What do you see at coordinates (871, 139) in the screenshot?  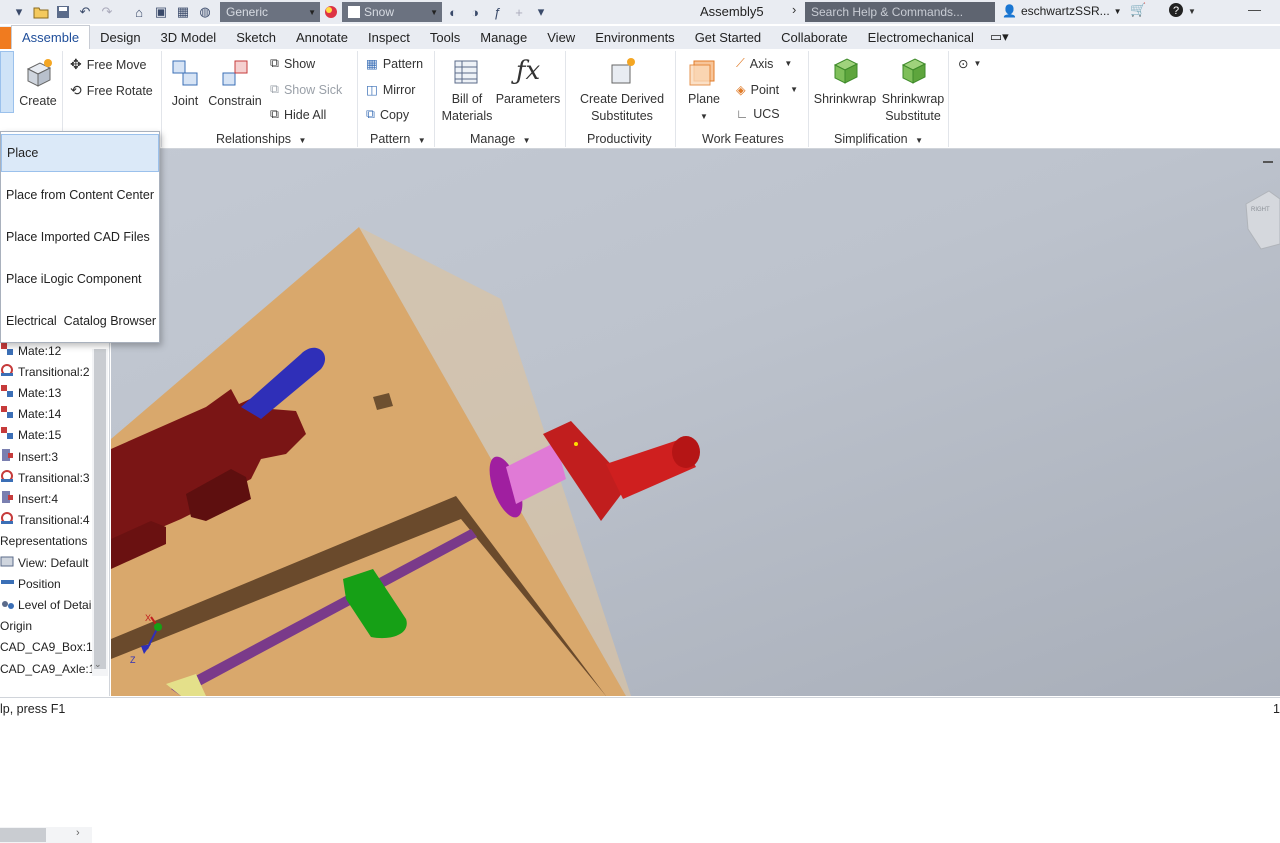 I see `simplification-panel-text: Simplification` at bounding box center [871, 139].